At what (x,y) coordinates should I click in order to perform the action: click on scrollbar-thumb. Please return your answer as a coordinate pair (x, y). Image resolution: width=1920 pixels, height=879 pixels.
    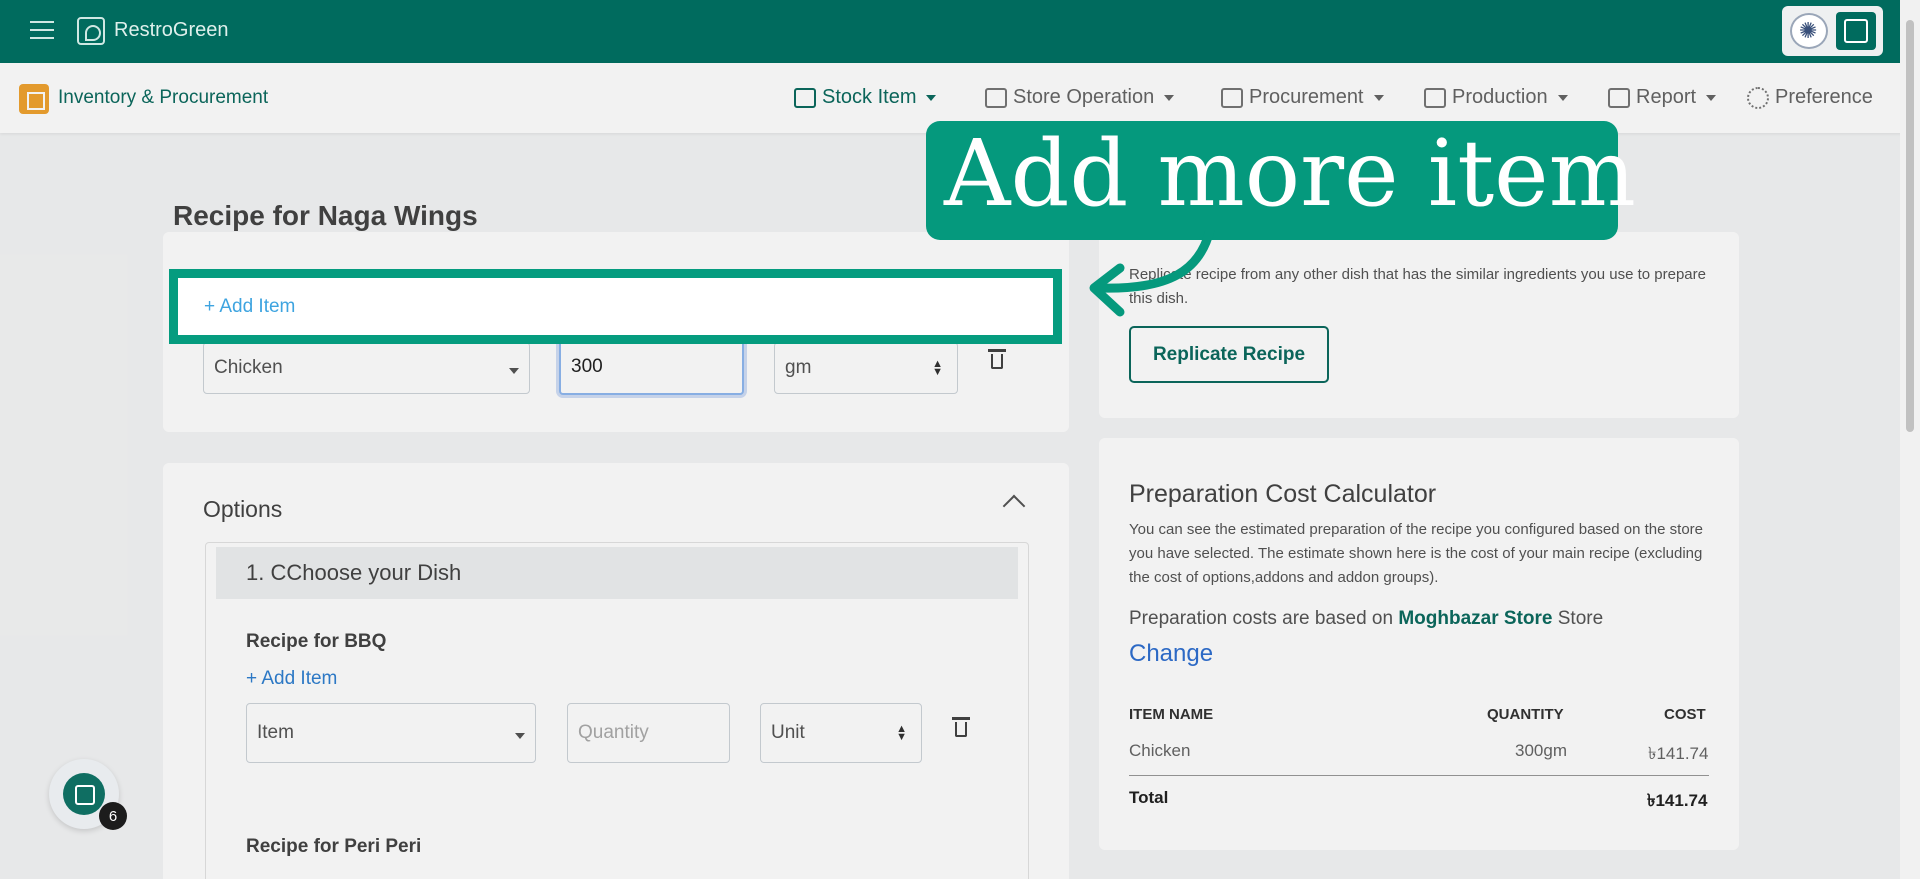
    Looking at the image, I should click on (1910, 226).